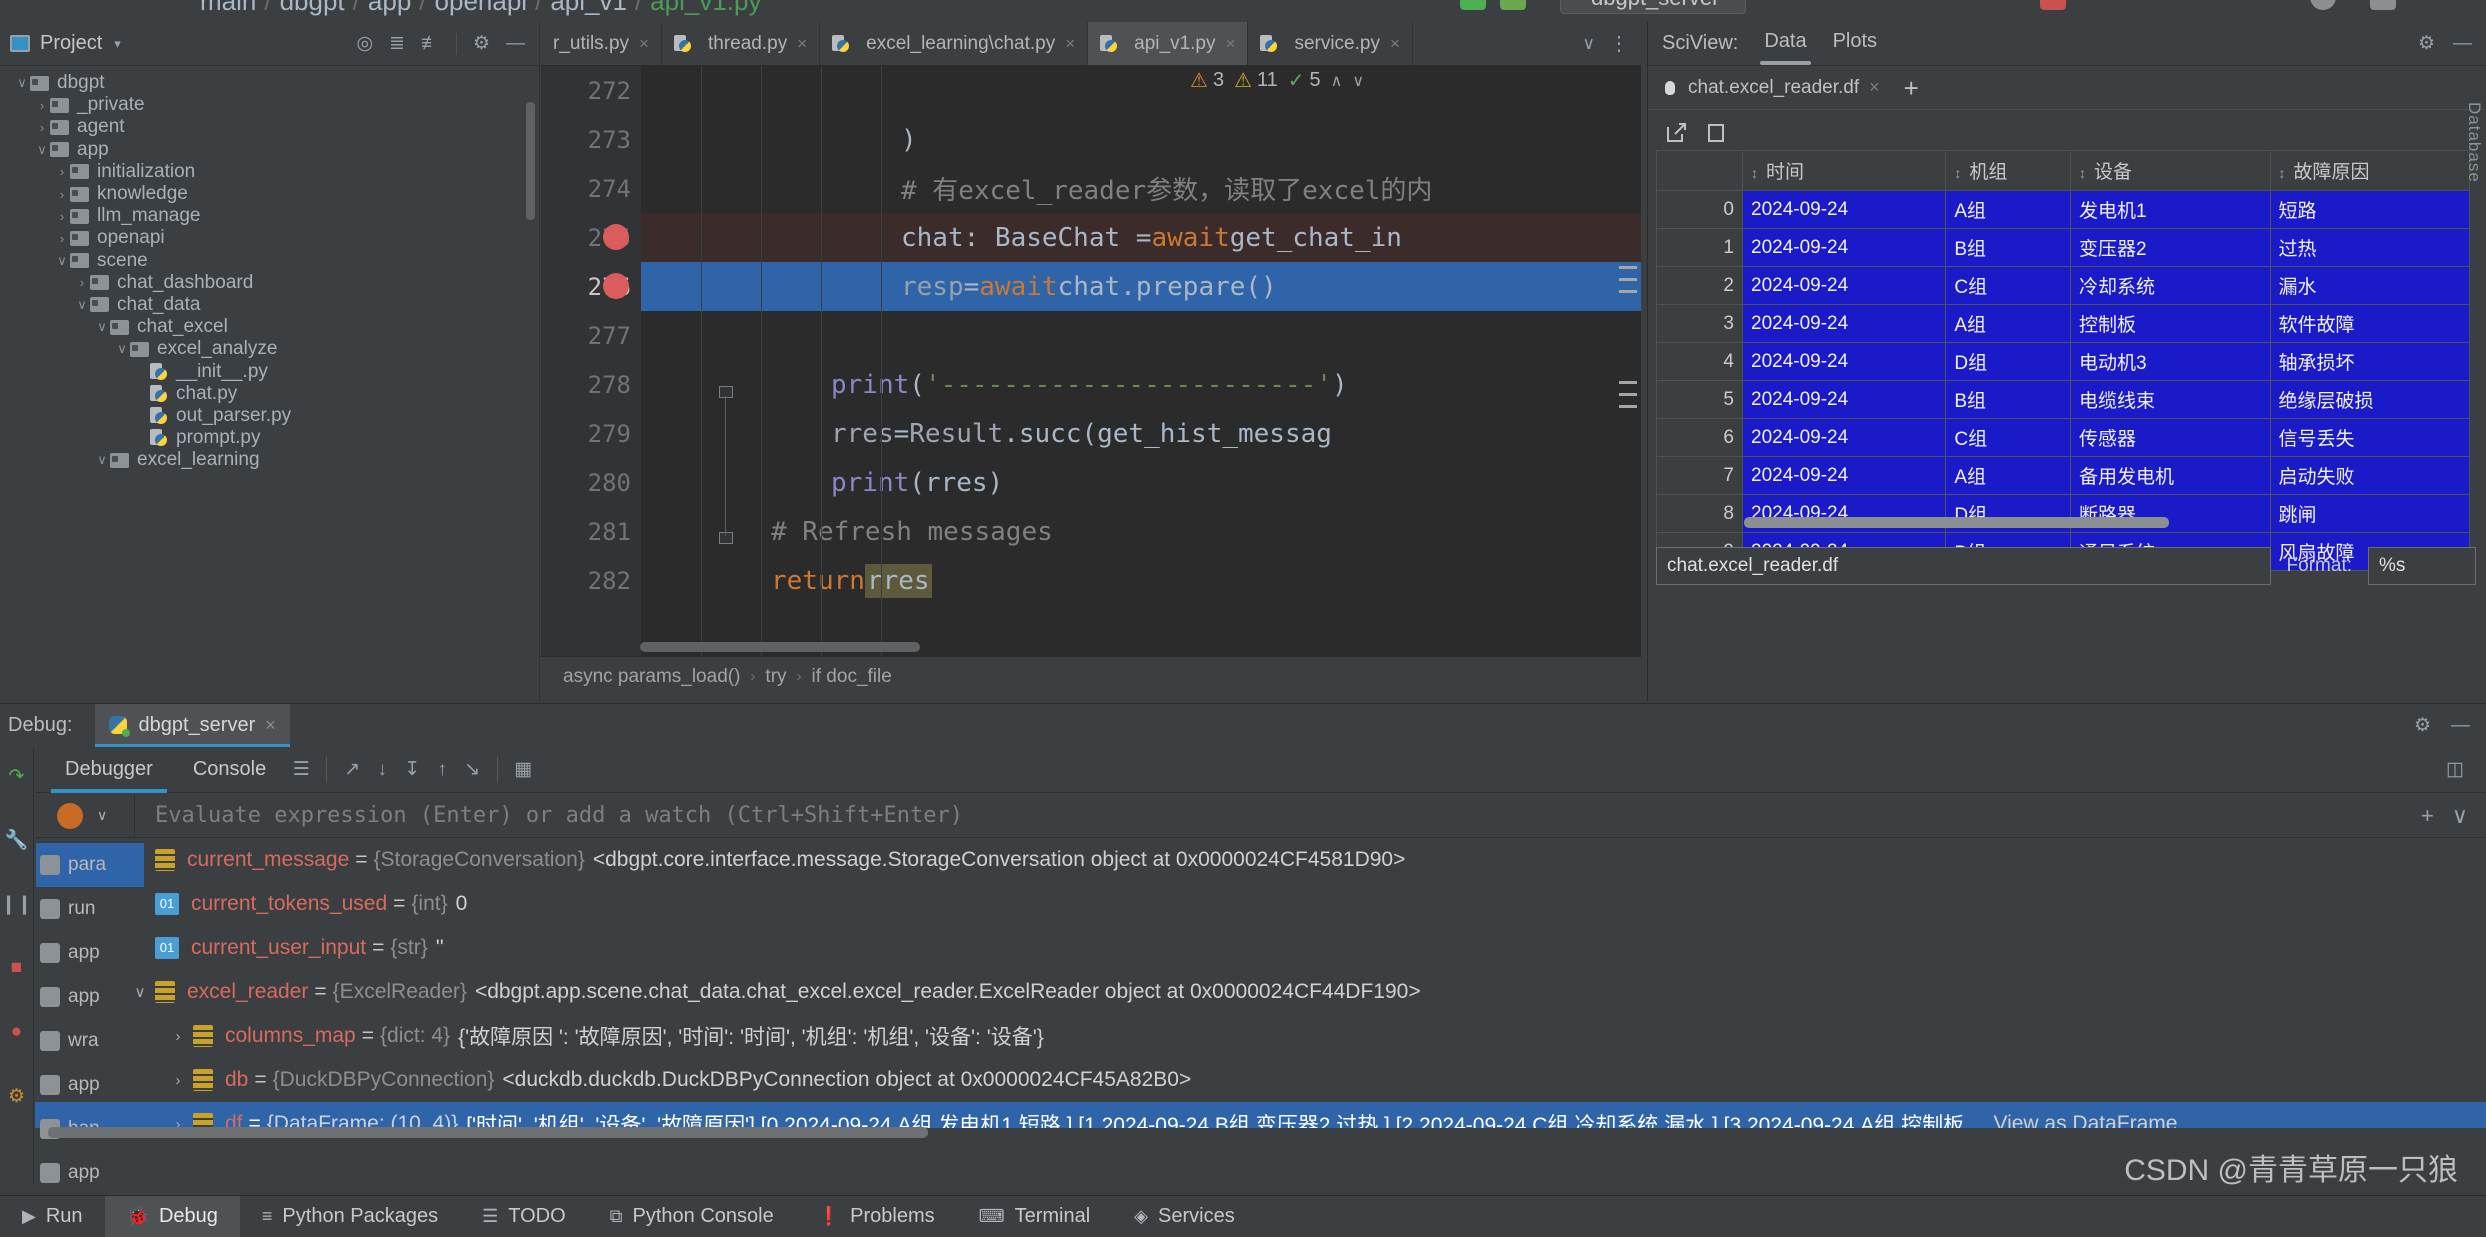 This screenshot has height=1237, width=2486. Describe the element at coordinates (269, 460) in the screenshot. I see `tree-item: ∨ excel_learning` at that location.